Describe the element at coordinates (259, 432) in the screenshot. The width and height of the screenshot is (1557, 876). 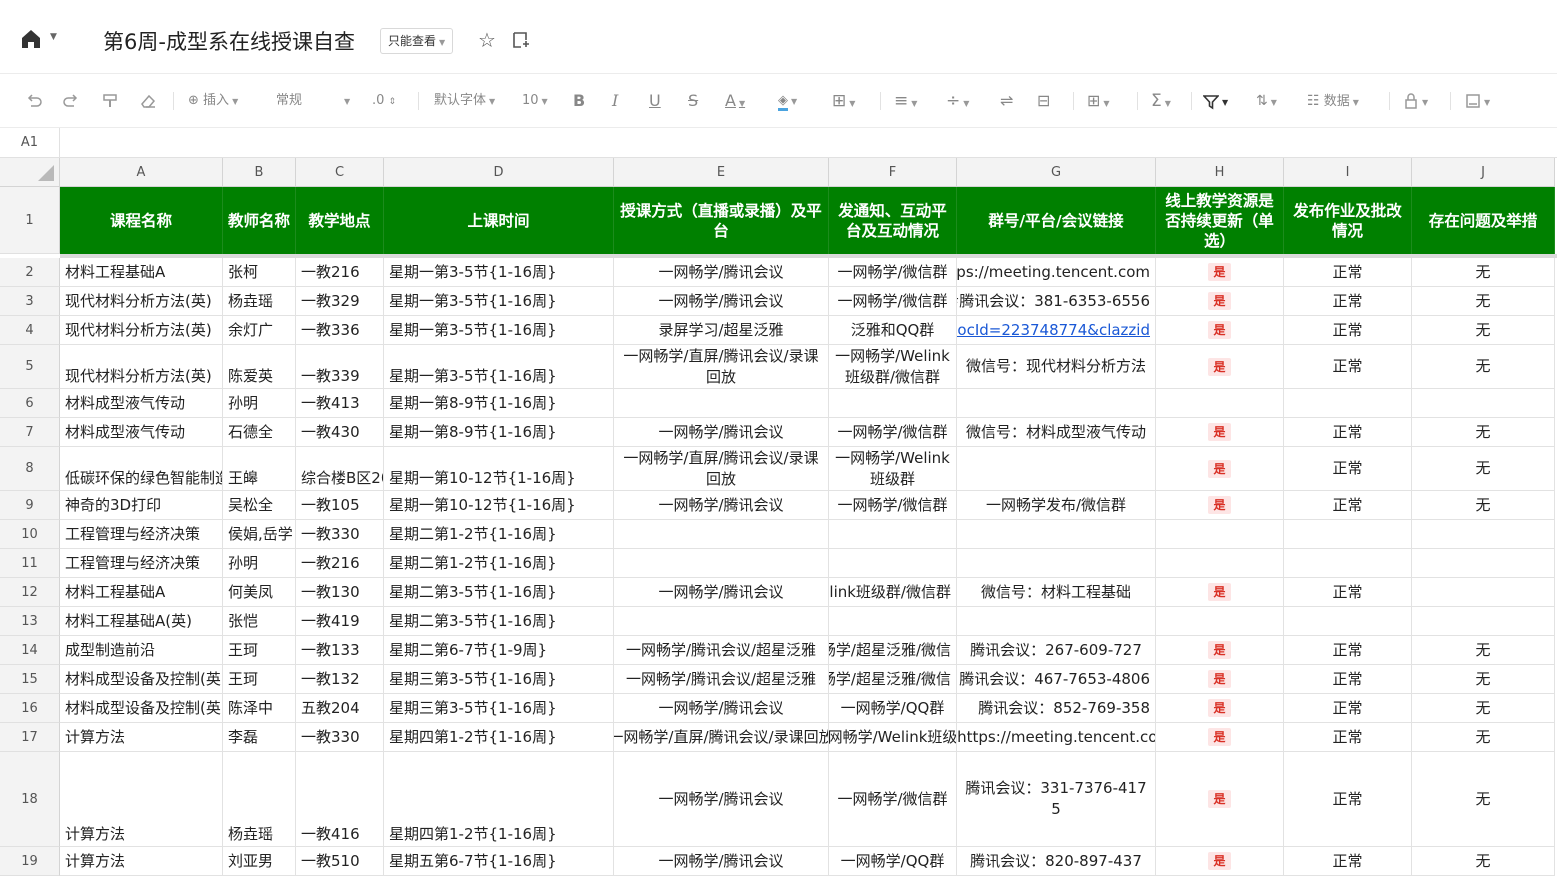
I see `table-cell: 石德全` at that location.